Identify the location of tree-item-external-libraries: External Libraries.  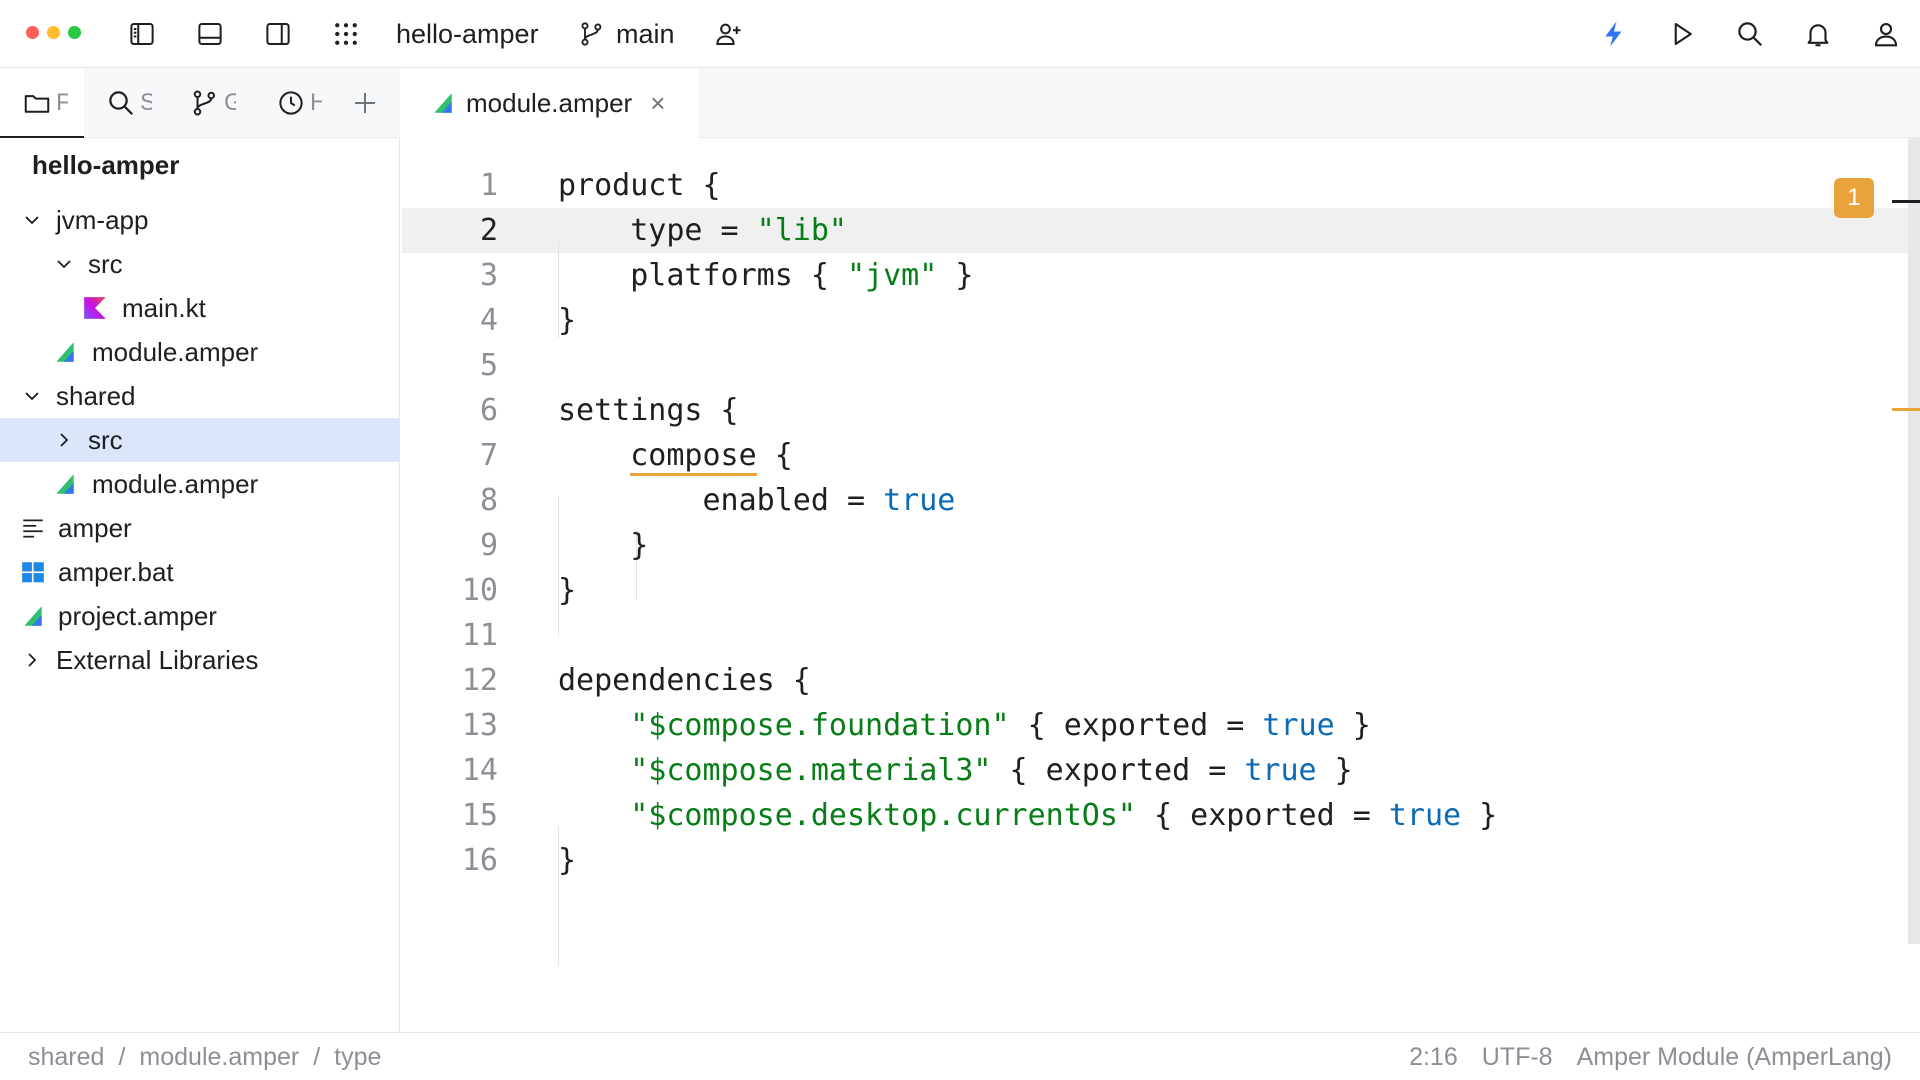
(200, 660).